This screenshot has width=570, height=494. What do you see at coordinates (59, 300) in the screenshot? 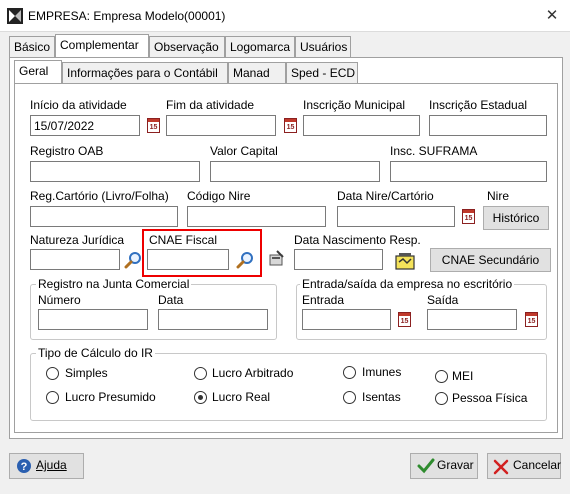
I see `registro-numero-label: Número` at bounding box center [59, 300].